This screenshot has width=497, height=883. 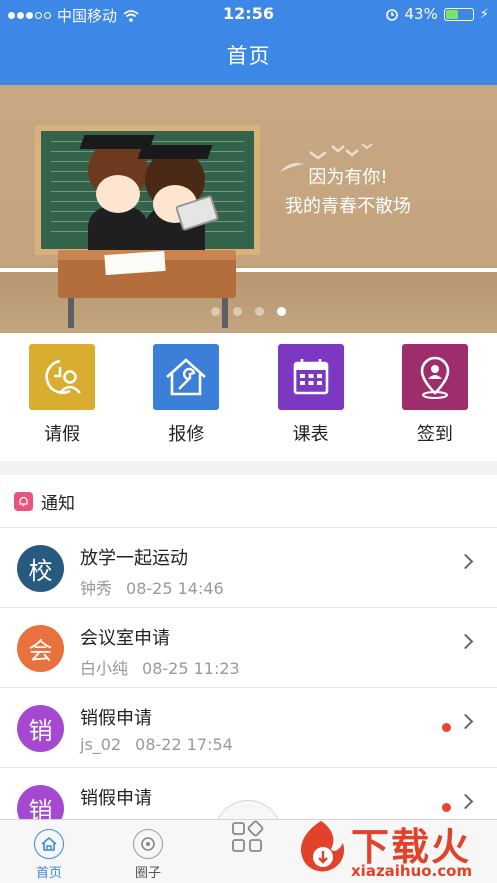 What do you see at coordinates (125, 638) in the screenshot?
I see `notice-row-title: 会议室申请` at bounding box center [125, 638].